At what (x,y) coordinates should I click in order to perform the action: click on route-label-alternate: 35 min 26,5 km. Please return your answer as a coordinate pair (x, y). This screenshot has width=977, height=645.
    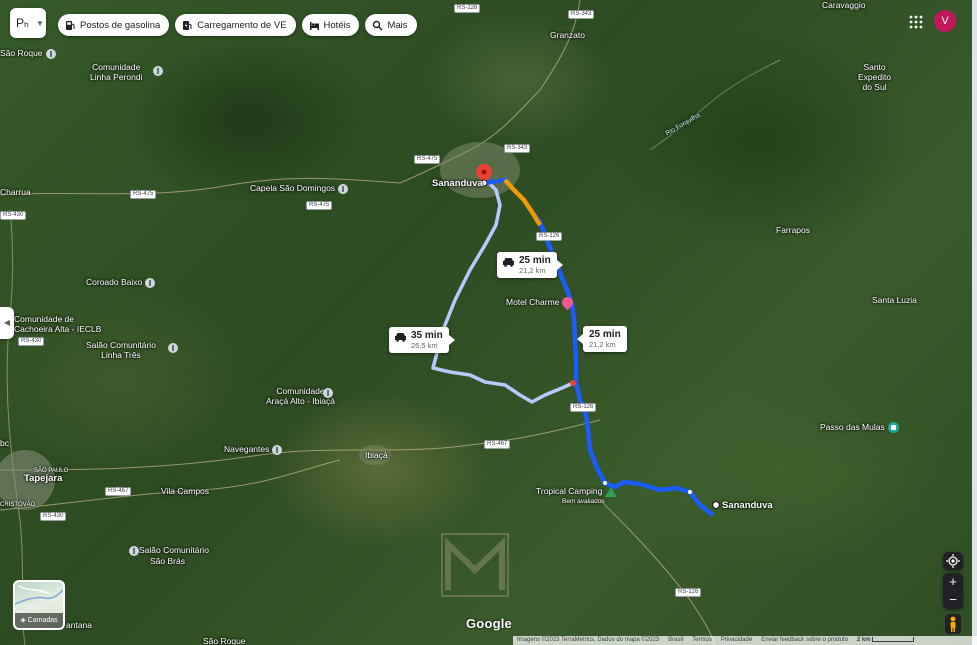
    Looking at the image, I should click on (422, 340).